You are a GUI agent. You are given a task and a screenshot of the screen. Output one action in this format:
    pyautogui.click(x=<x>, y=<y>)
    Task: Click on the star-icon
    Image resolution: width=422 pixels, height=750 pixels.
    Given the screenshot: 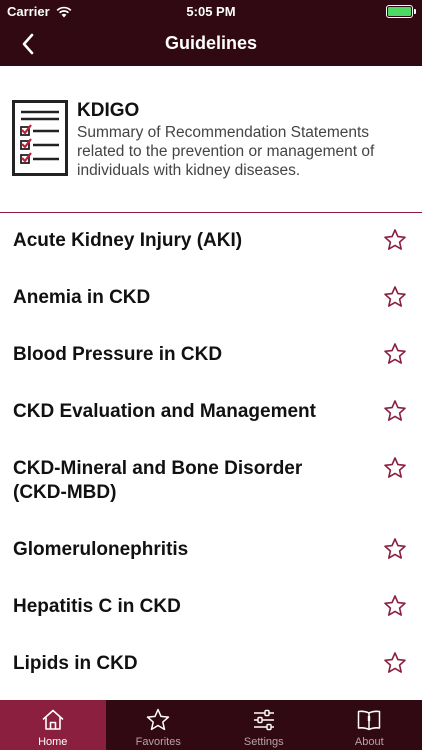 What is the action you would take?
    pyautogui.click(x=158, y=719)
    